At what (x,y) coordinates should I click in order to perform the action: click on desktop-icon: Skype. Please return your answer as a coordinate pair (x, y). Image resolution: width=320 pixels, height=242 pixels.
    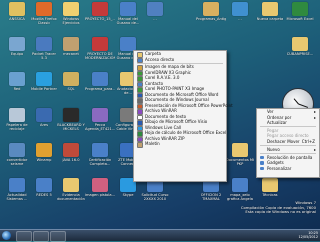
    Looking at the image, I should click on (128, 196).